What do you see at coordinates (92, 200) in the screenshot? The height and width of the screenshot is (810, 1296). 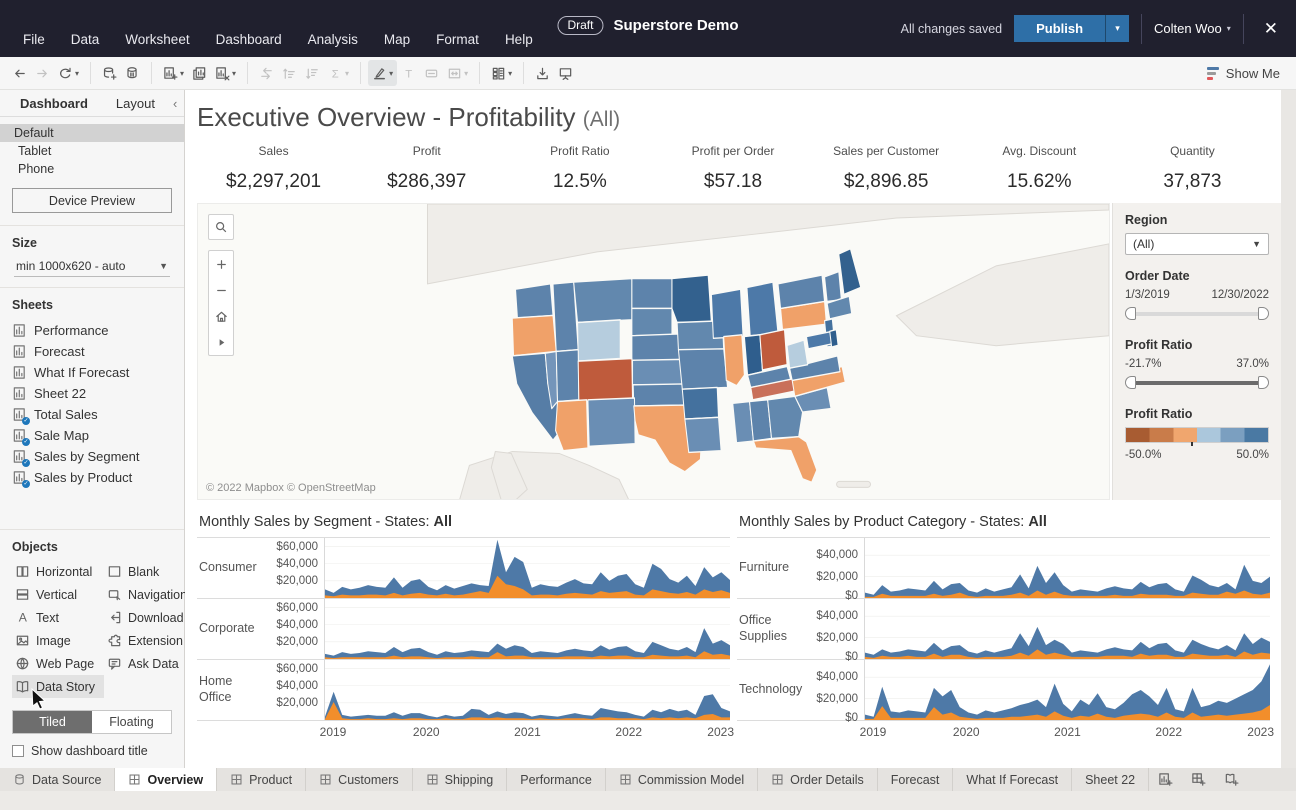 I see `device-preview-button: Device Preview` at bounding box center [92, 200].